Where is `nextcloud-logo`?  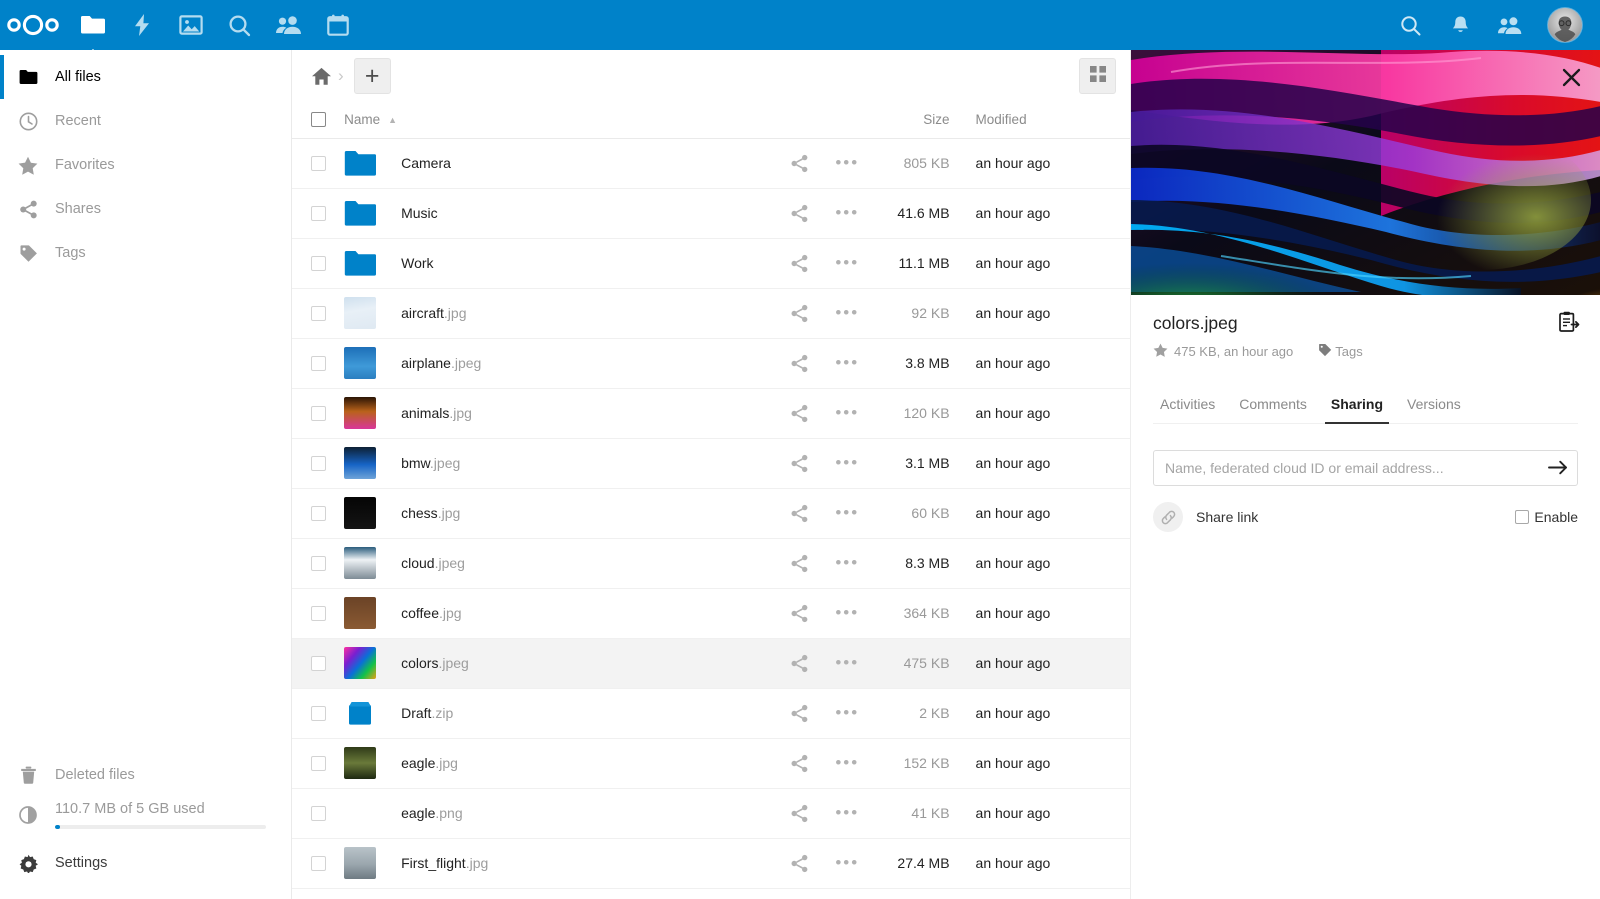 nextcloud-logo is located at coordinates (34, 25).